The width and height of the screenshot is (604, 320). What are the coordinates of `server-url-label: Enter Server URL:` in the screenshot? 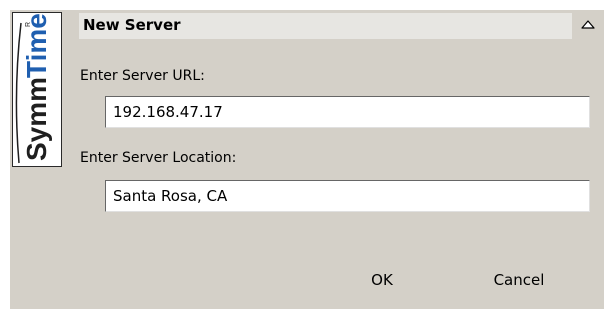 It's located at (142, 76).